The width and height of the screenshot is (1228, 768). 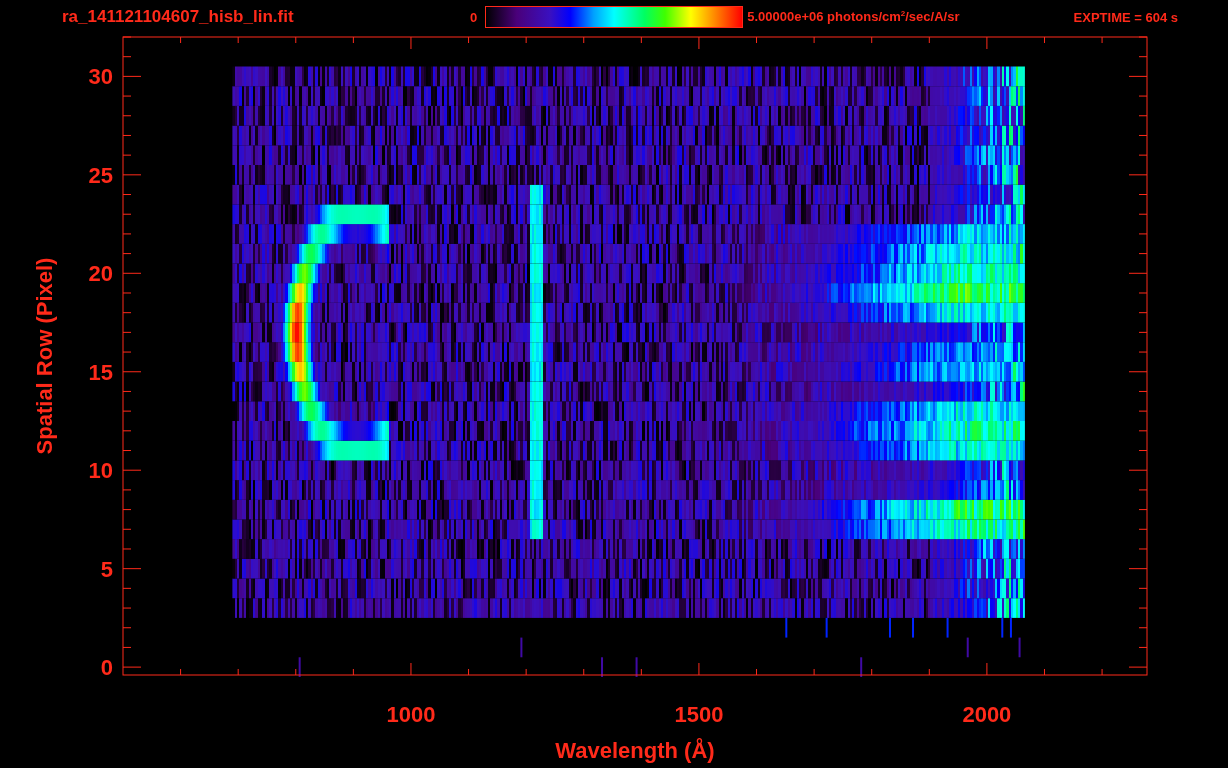 What do you see at coordinates (987, 714) in the screenshot?
I see `x-tick-label: 2000` at bounding box center [987, 714].